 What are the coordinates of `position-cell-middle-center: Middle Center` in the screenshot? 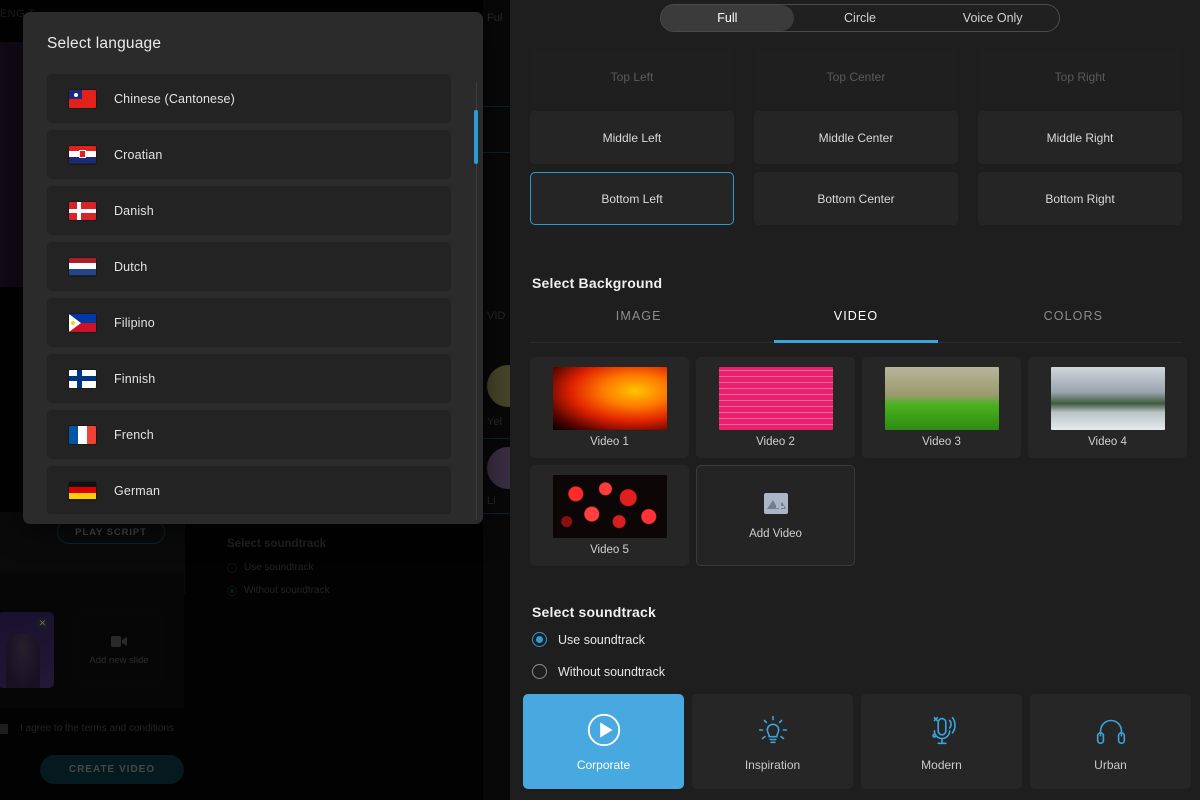 It's located at (856, 137).